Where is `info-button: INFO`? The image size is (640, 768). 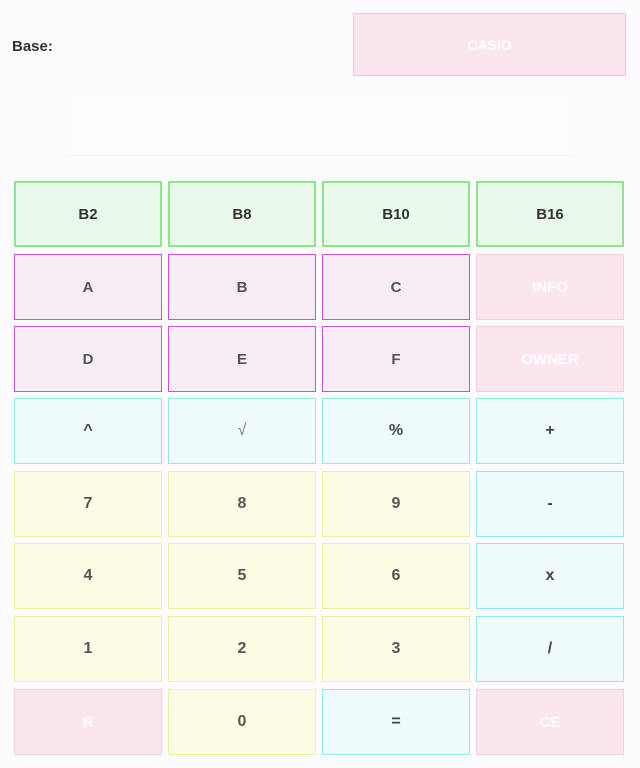
info-button: INFO is located at coordinates (550, 287).